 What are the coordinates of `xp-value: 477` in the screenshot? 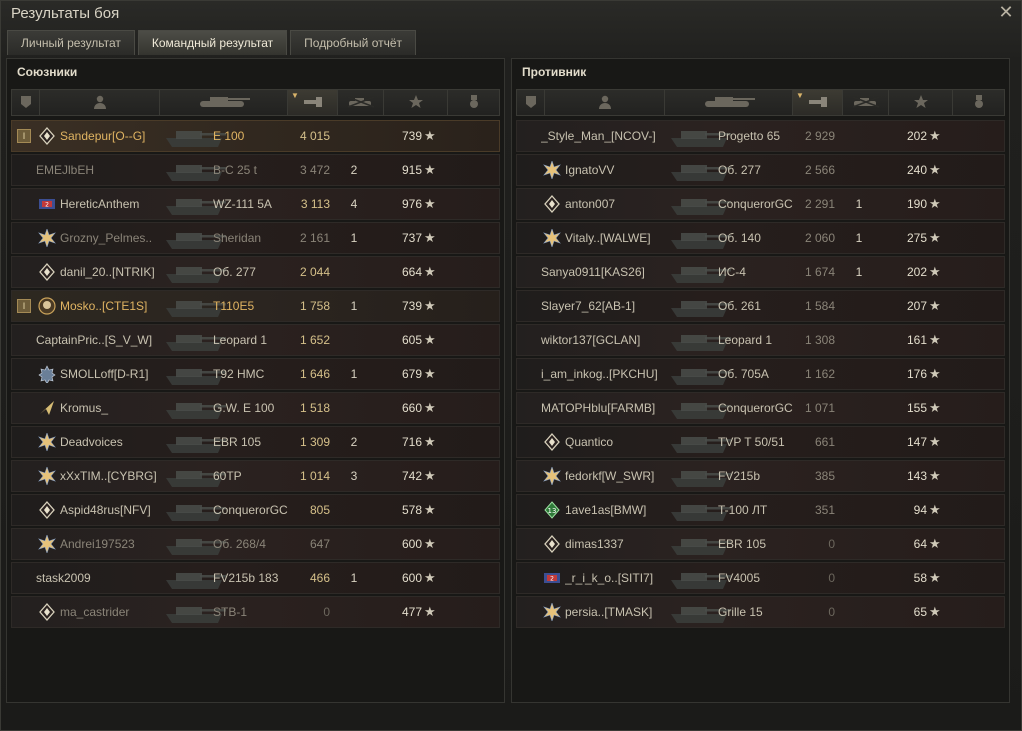 It's located at (411, 612).